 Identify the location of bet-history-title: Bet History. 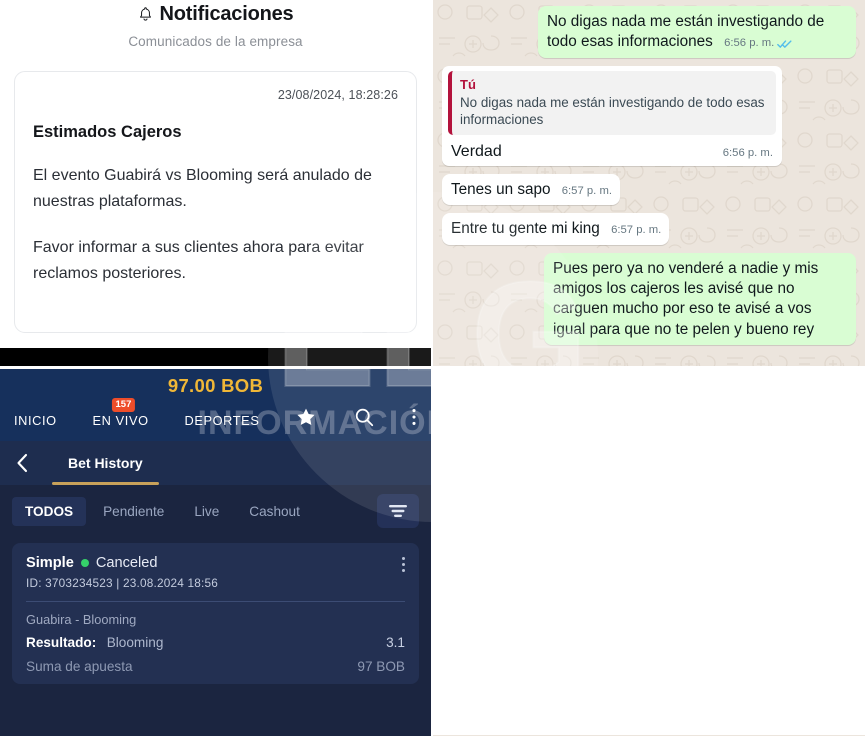
(105, 463).